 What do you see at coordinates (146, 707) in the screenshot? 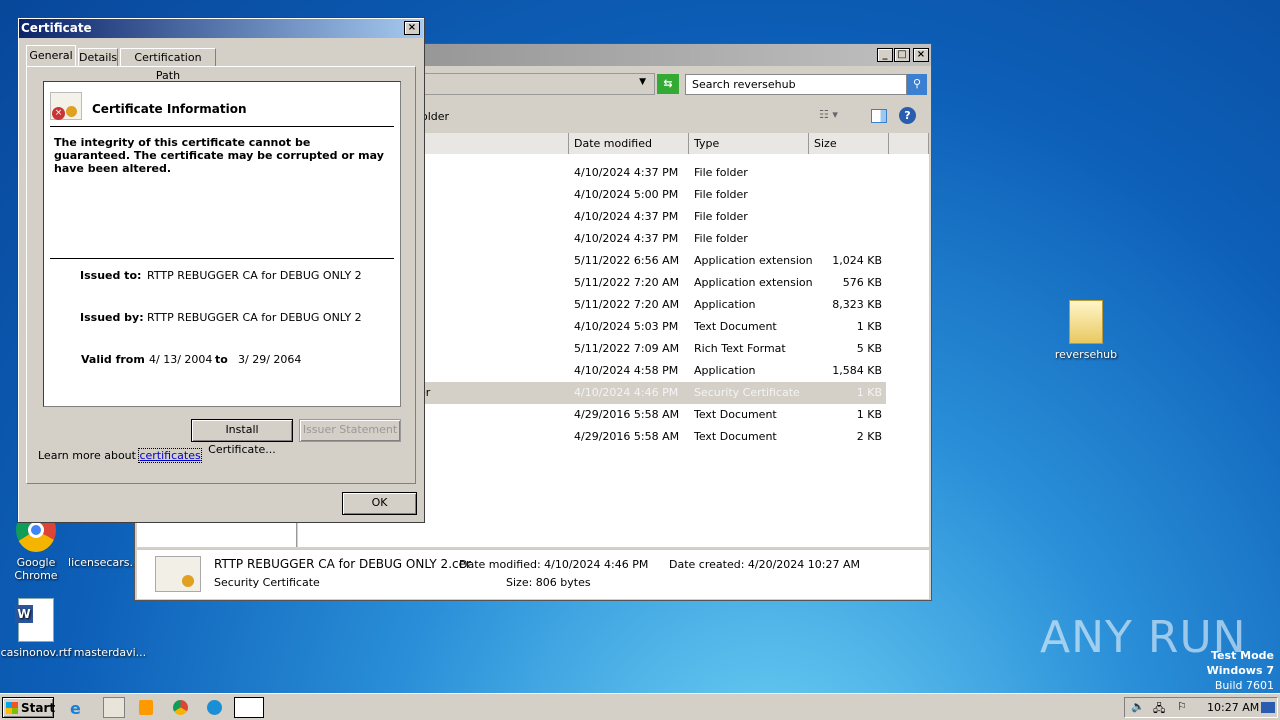
I see `media-player-icon` at bounding box center [146, 707].